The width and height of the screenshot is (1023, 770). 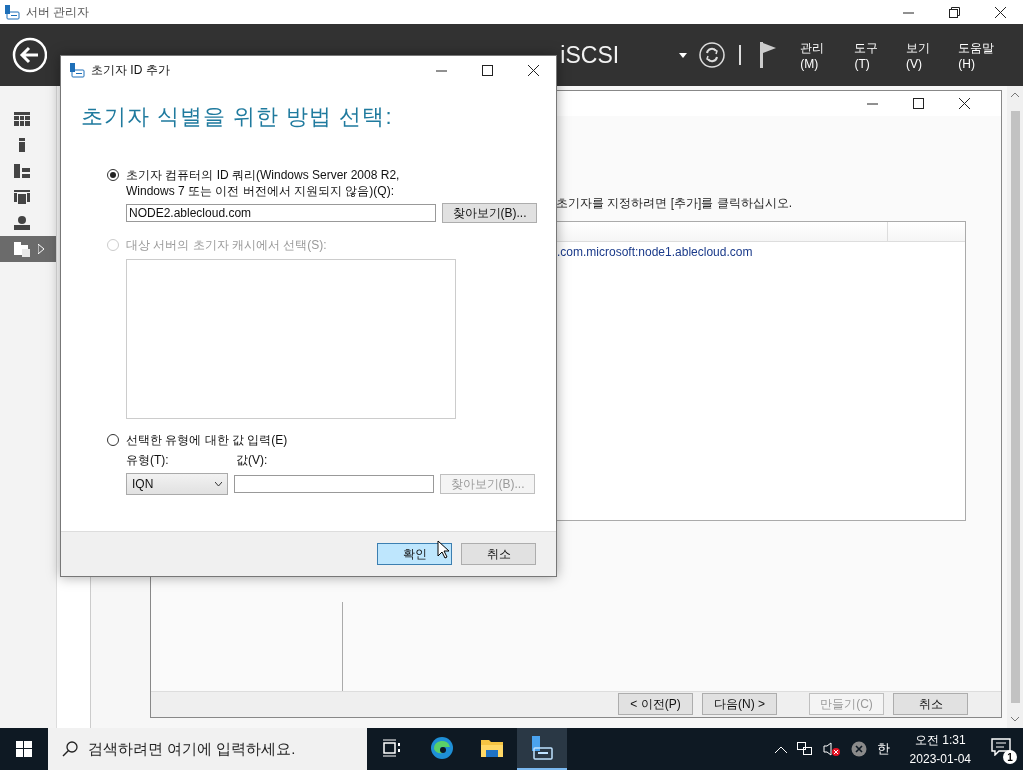 What do you see at coordinates (22, 171) in the screenshot?
I see `servers-icon` at bounding box center [22, 171].